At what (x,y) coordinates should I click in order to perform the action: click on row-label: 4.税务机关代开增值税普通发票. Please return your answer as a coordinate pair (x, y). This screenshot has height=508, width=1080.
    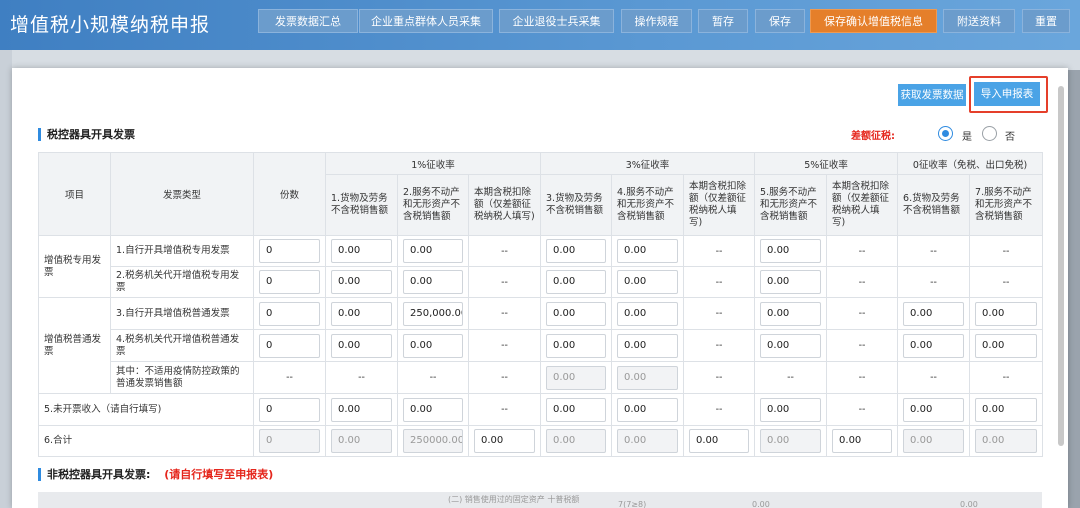
    Looking at the image, I should click on (182, 345).